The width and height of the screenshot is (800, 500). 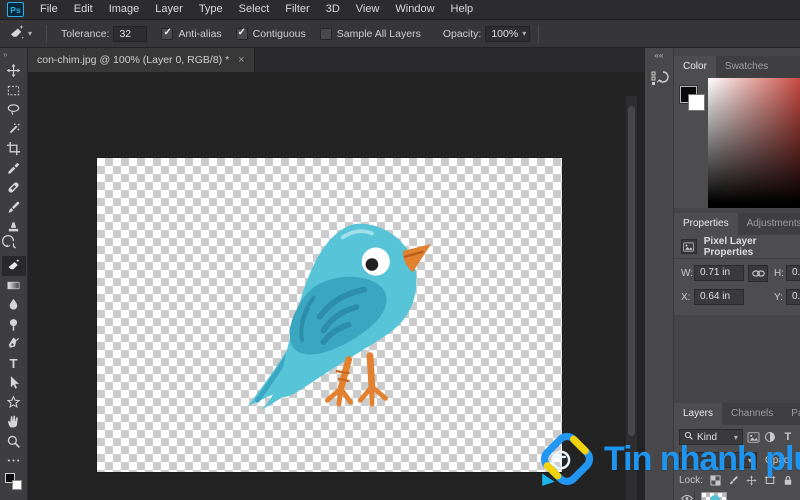 I want to click on menu-edit: Edit, so click(x=83, y=9).